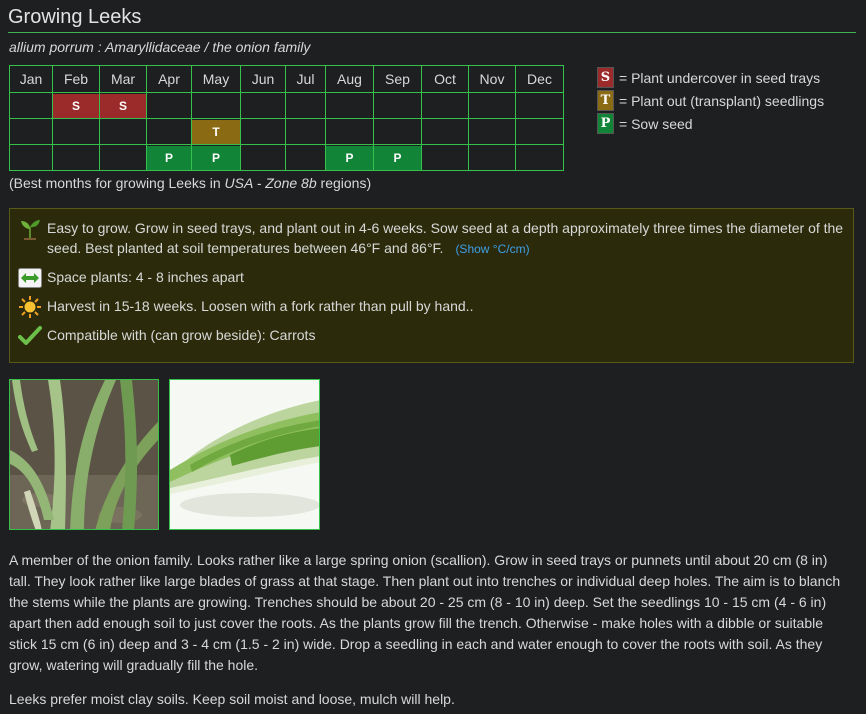 The height and width of the screenshot is (714, 866). Describe the element at coordinates (123, 79) in the screenshot. I see `month-header-mar: Mar` at that location.